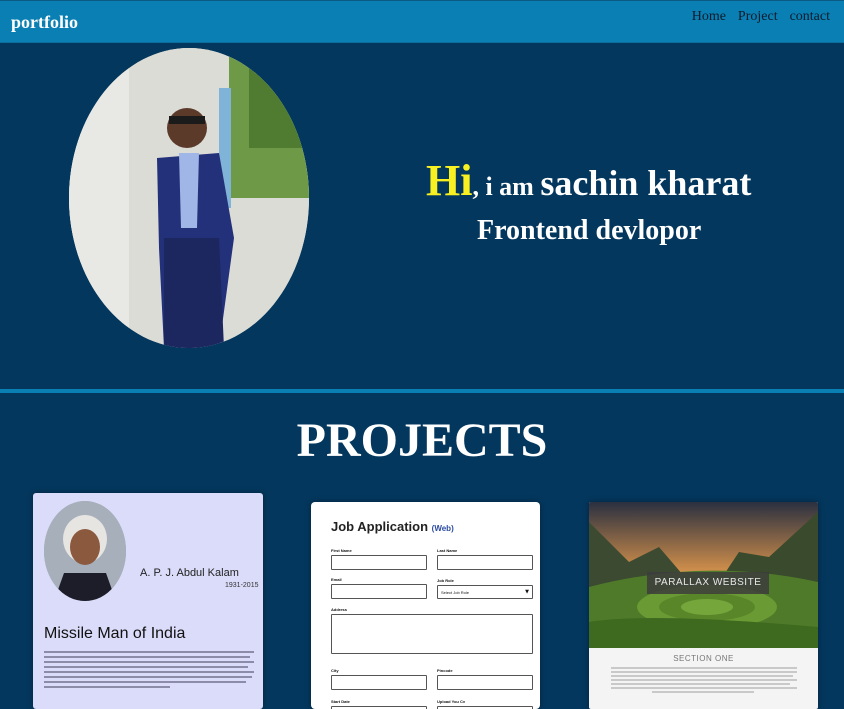  I want to click on kalam-paragraph-lines, so click(149, 671).